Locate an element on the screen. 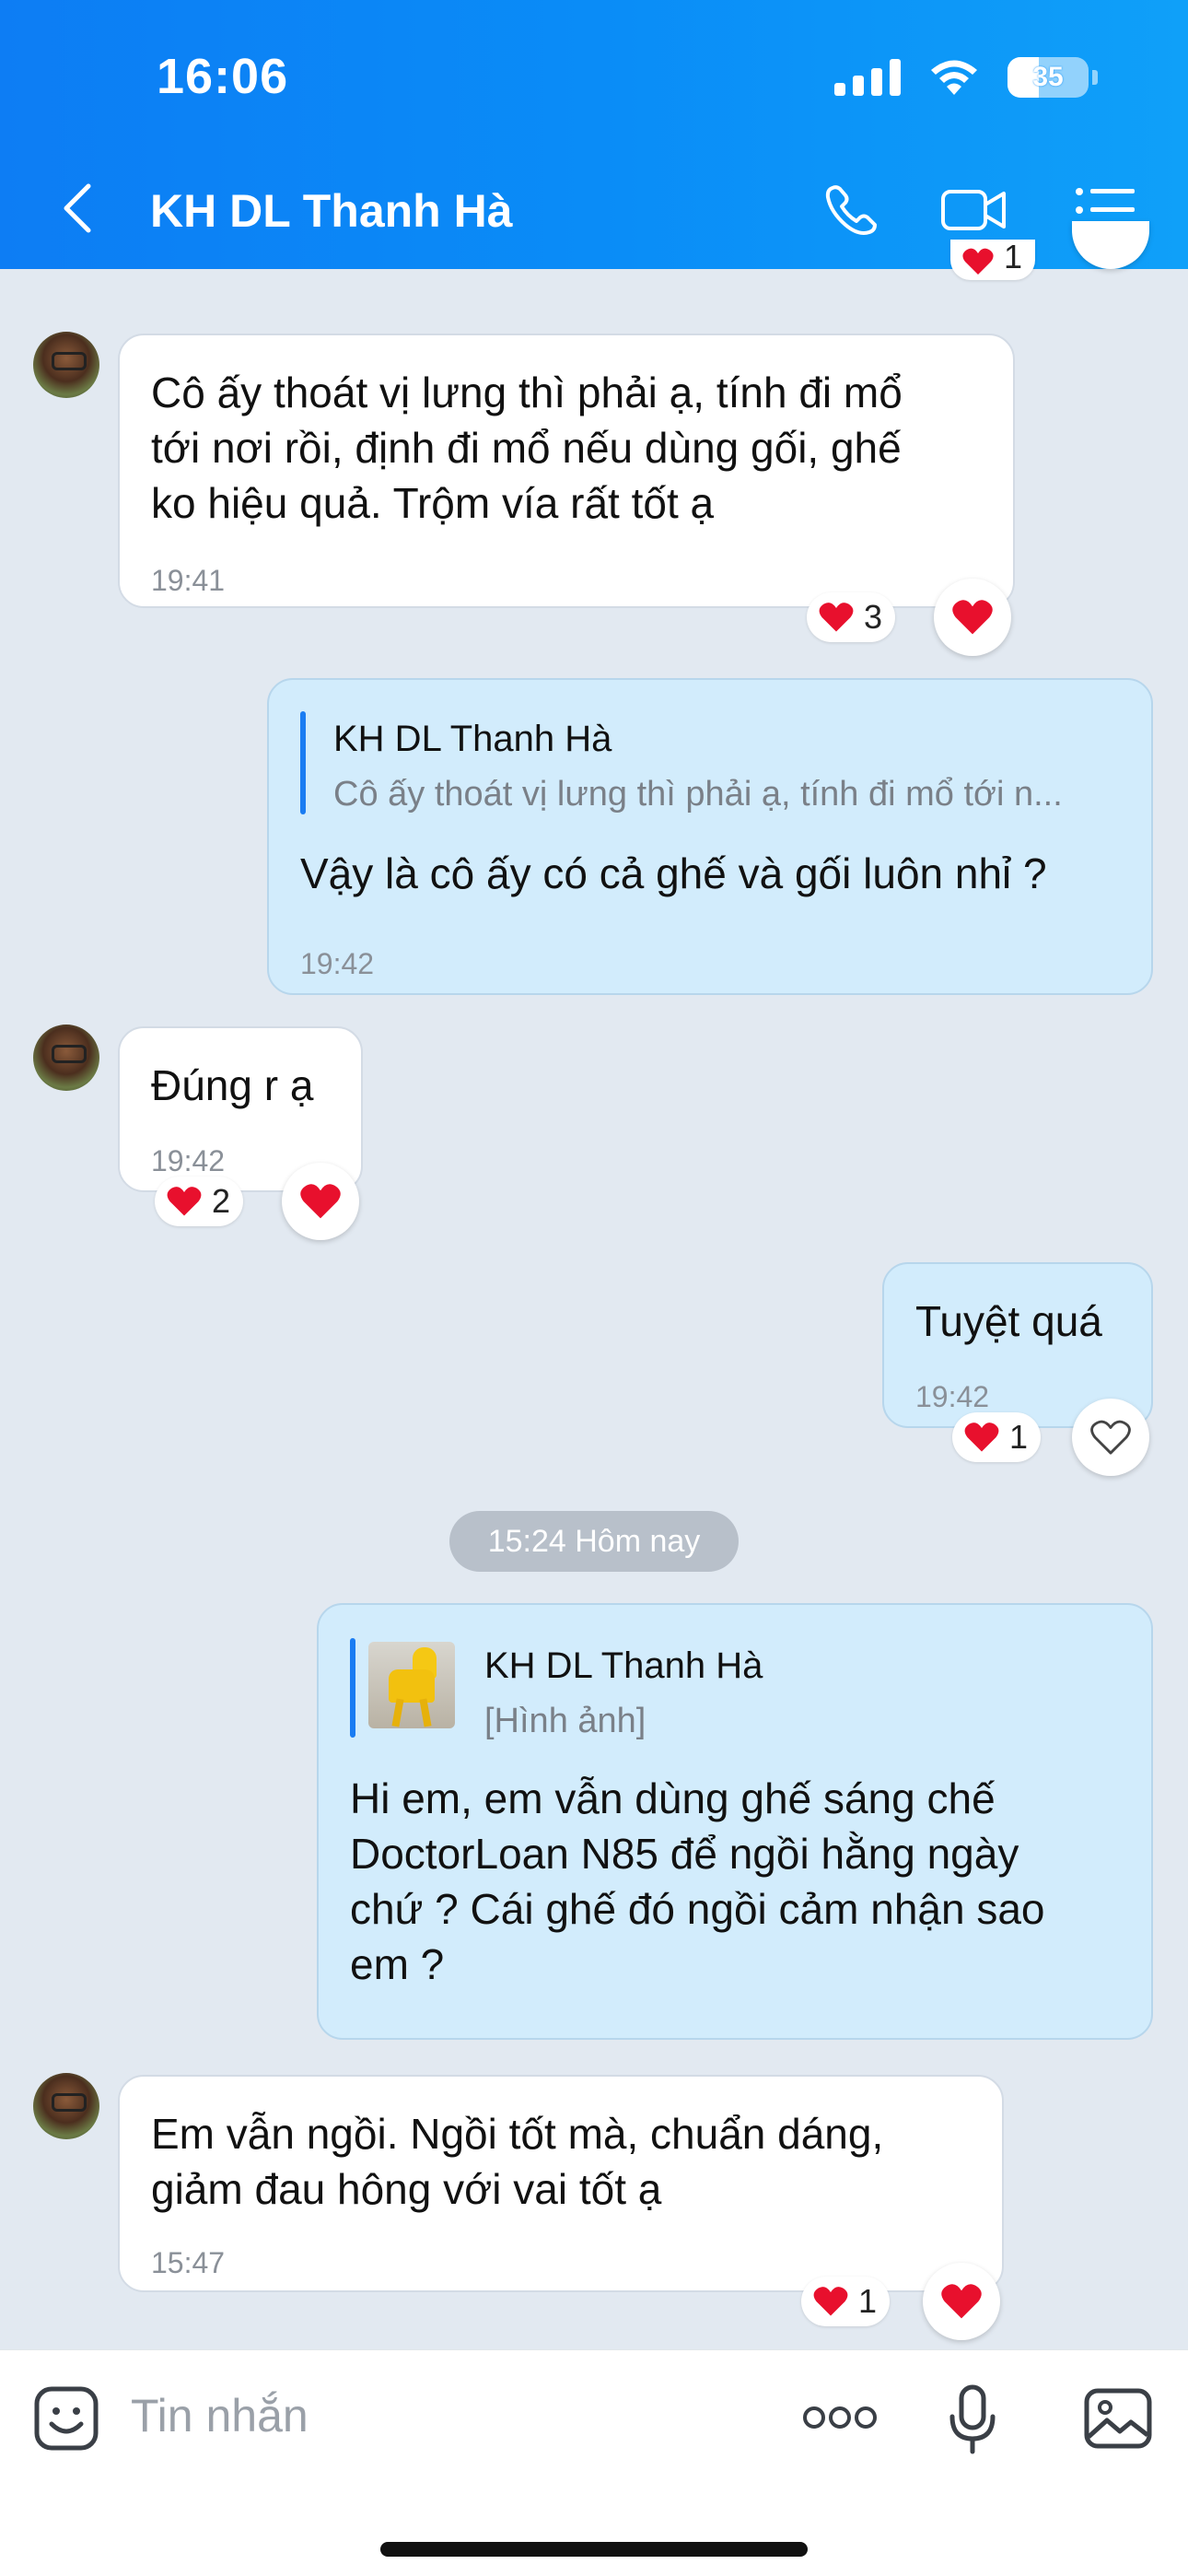 This screenshot has height=2576, width=1188. more-dots-icon is located at coordinates (840, 2417).